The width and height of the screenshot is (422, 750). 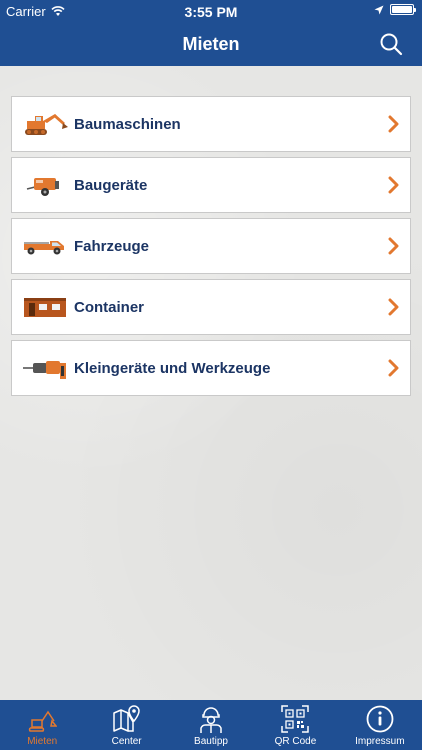 I want to click on tab-impressum: Impressum, so click(x=380, y=725).